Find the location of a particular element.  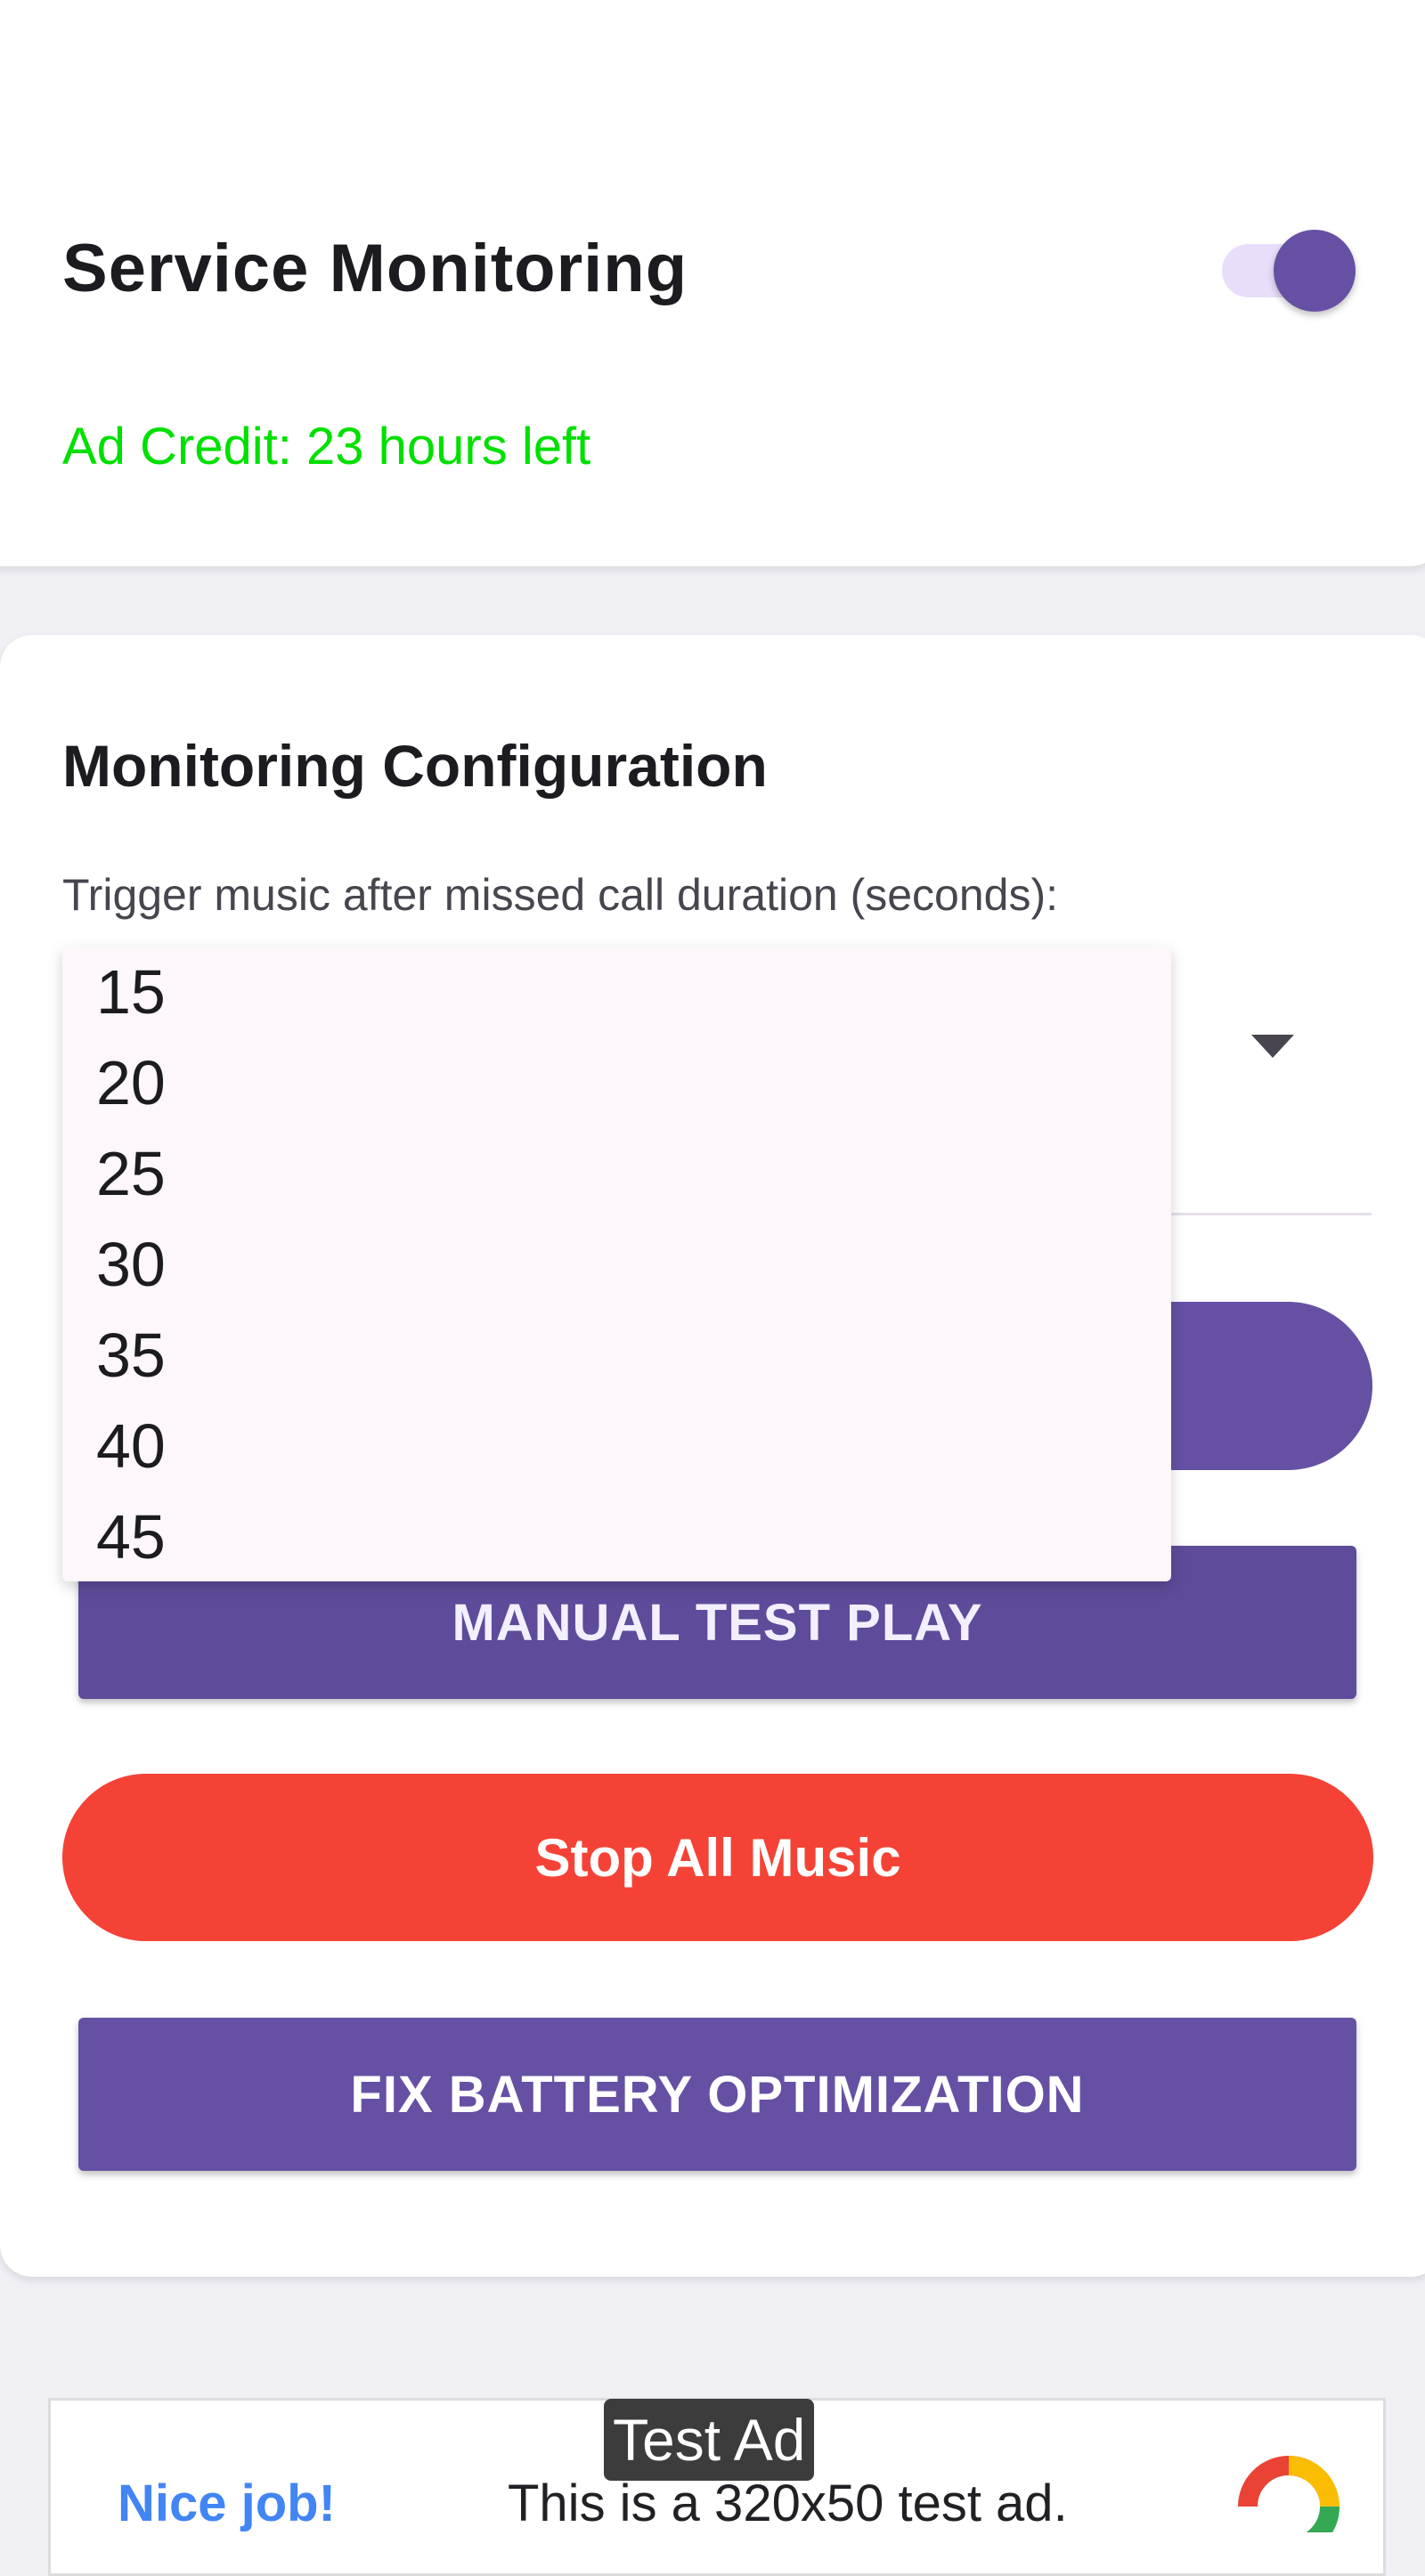

ad-credit-status: Ad Credit: 23 hours left is located at coordinates (326, 446).